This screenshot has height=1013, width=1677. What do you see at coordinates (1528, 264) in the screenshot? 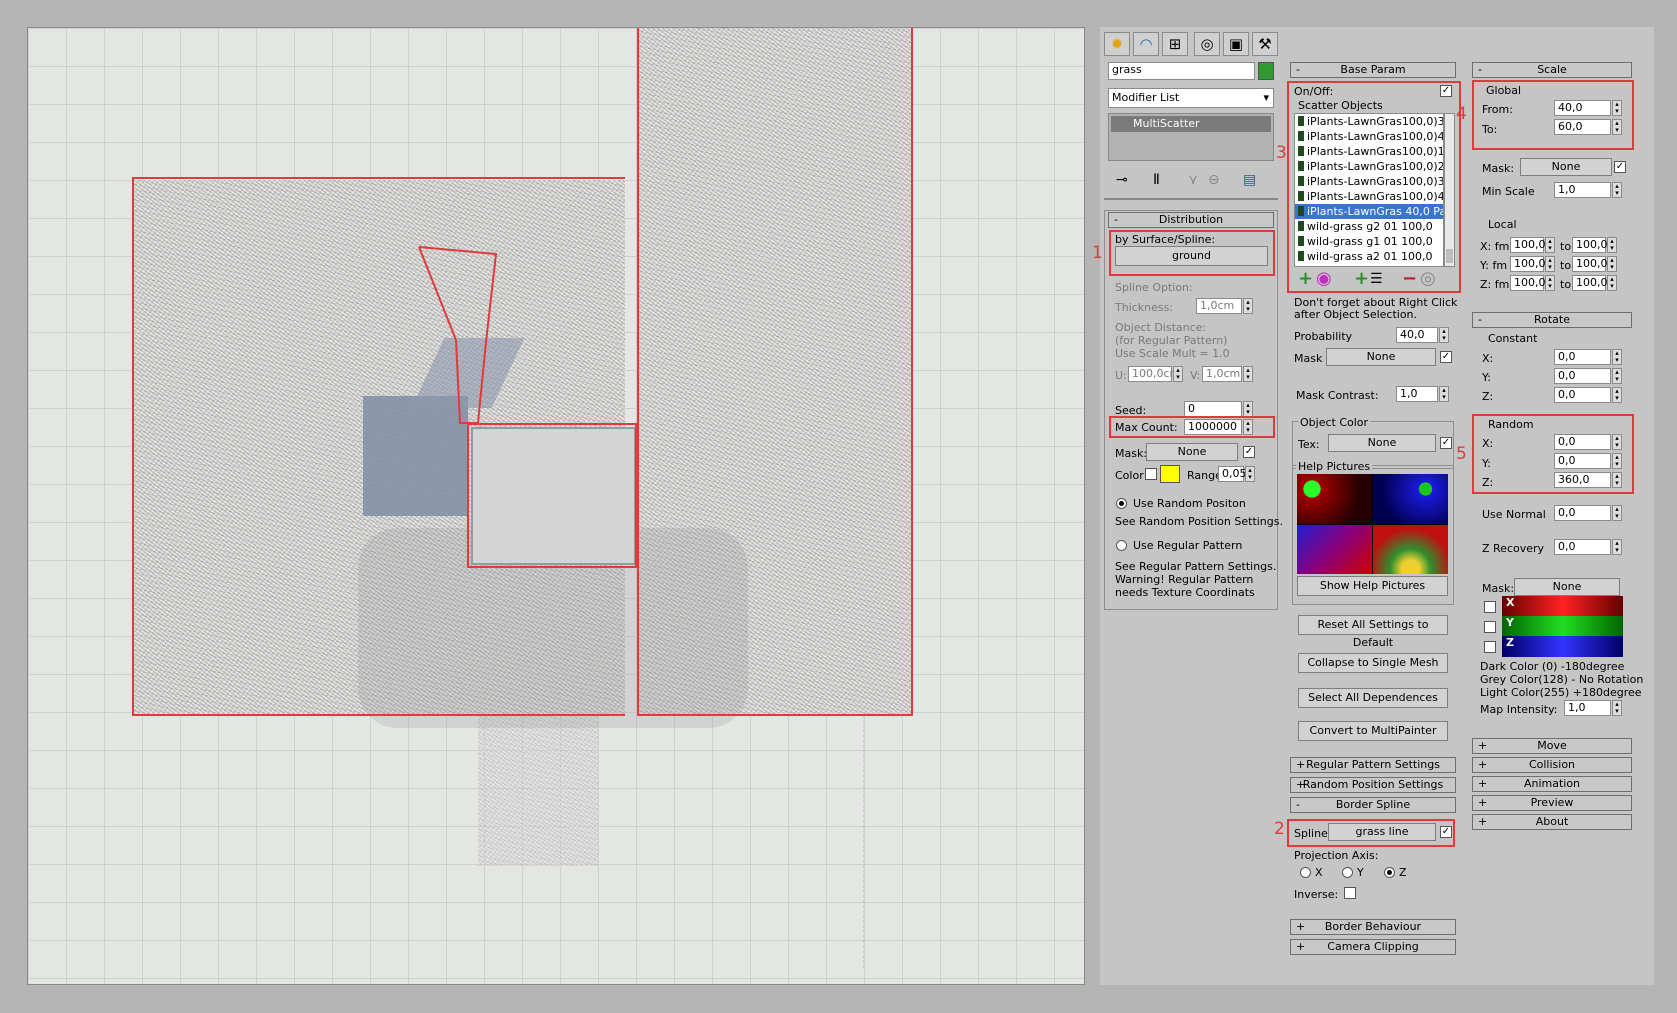
I see `local-y_fm-from-field: 100,0` at bounding box center [1528, 264].